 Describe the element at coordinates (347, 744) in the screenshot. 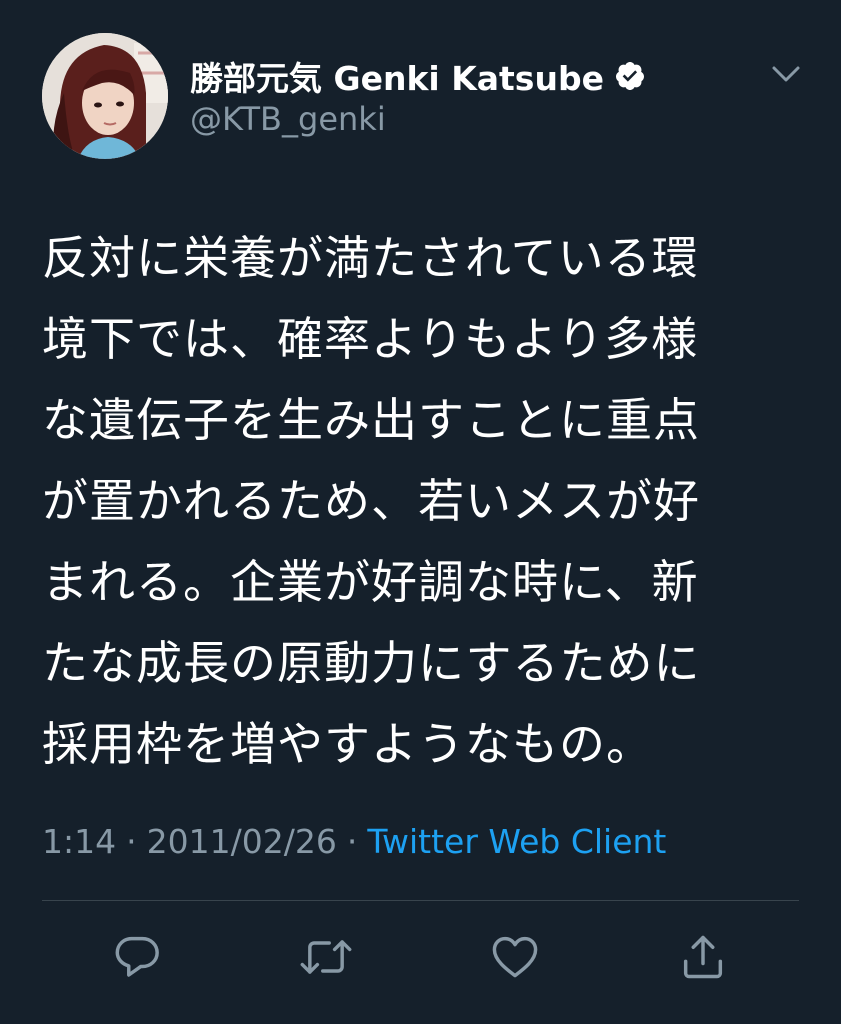

I see `tweet-text-line: 採用枠を増やすようなもの。` at that location.